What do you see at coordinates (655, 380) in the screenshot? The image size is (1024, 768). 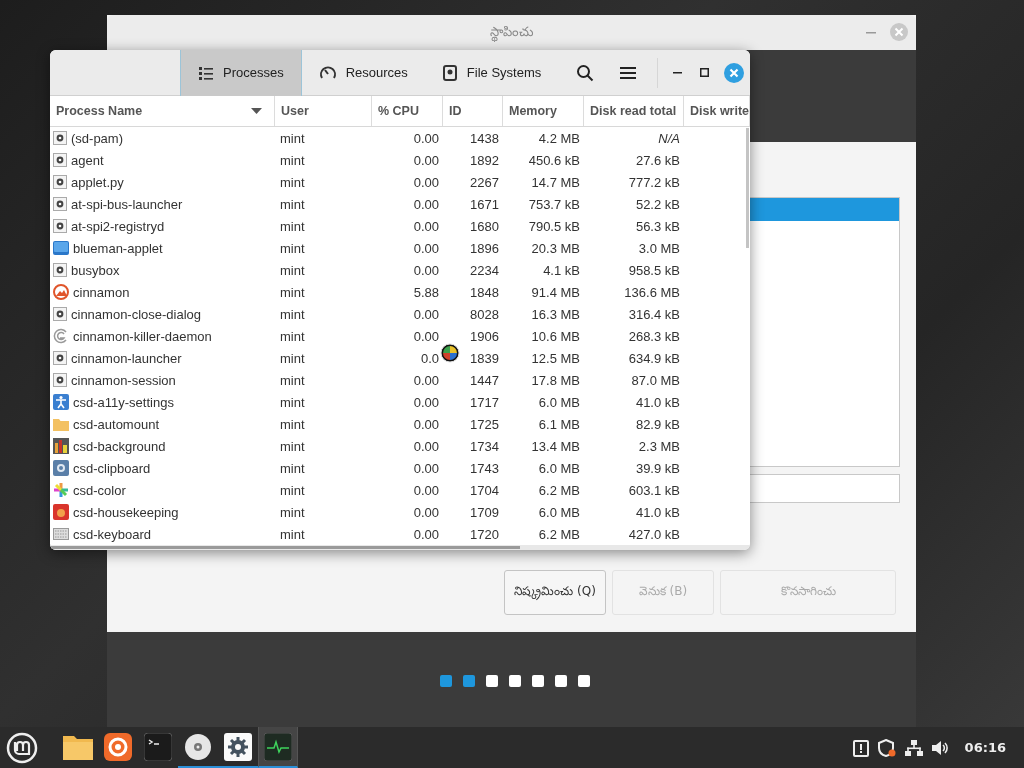 I see `table-cell: 87.0 MB` at bounding box center [655, 380].